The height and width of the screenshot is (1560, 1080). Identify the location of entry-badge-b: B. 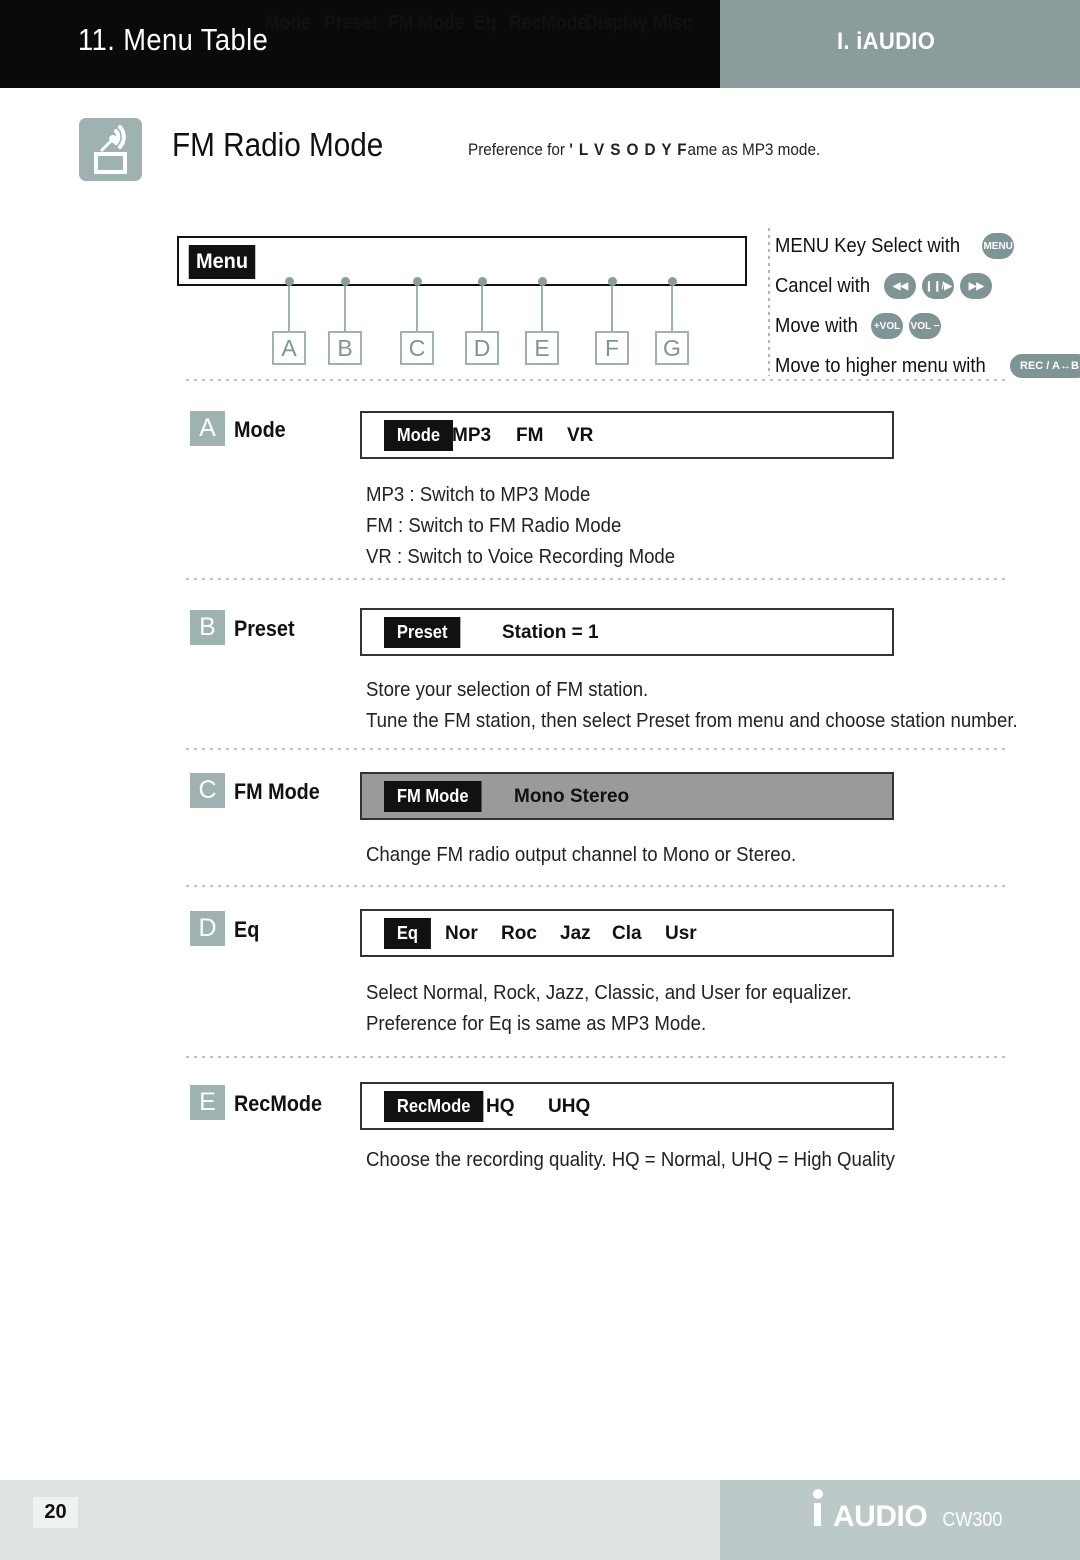
(207, 627).